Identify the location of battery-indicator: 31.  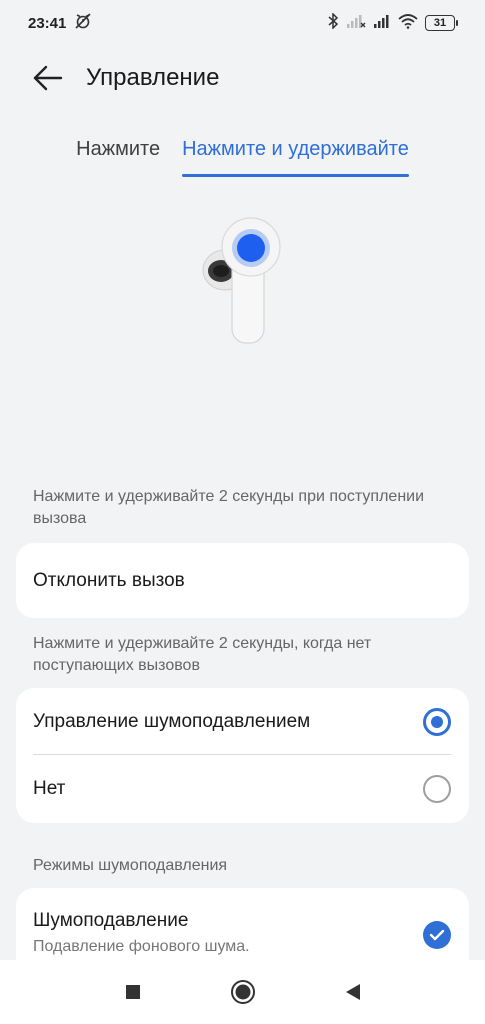
(441, 23).